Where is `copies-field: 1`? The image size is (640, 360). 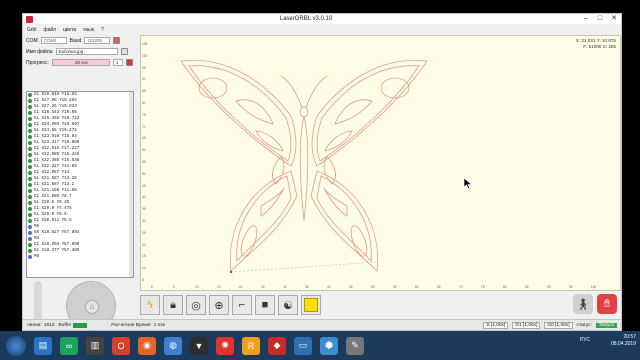 copies-field: 1 is located at coordinates (117, 62).